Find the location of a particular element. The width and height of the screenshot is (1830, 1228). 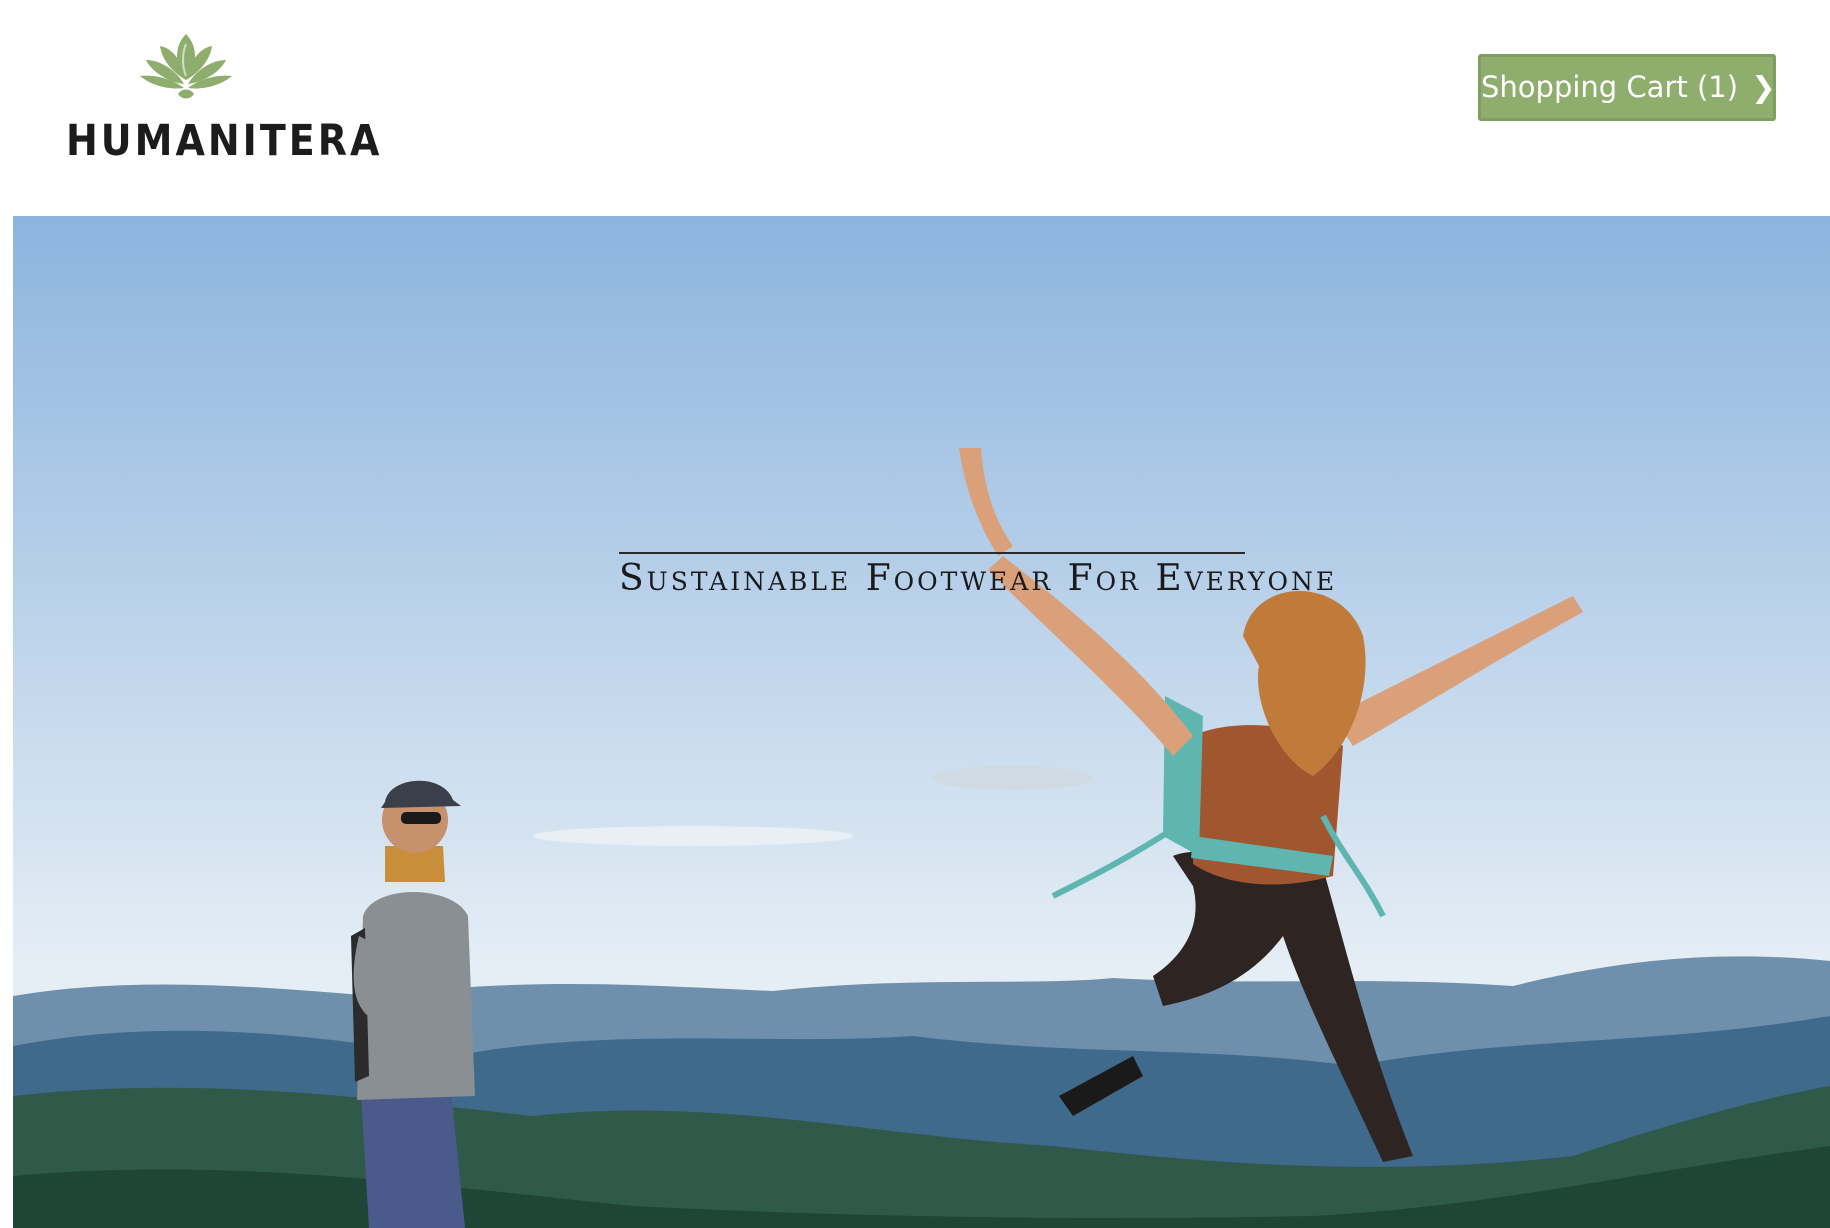

brand-name: HUMANITERA is located at coordinates (224, 141).